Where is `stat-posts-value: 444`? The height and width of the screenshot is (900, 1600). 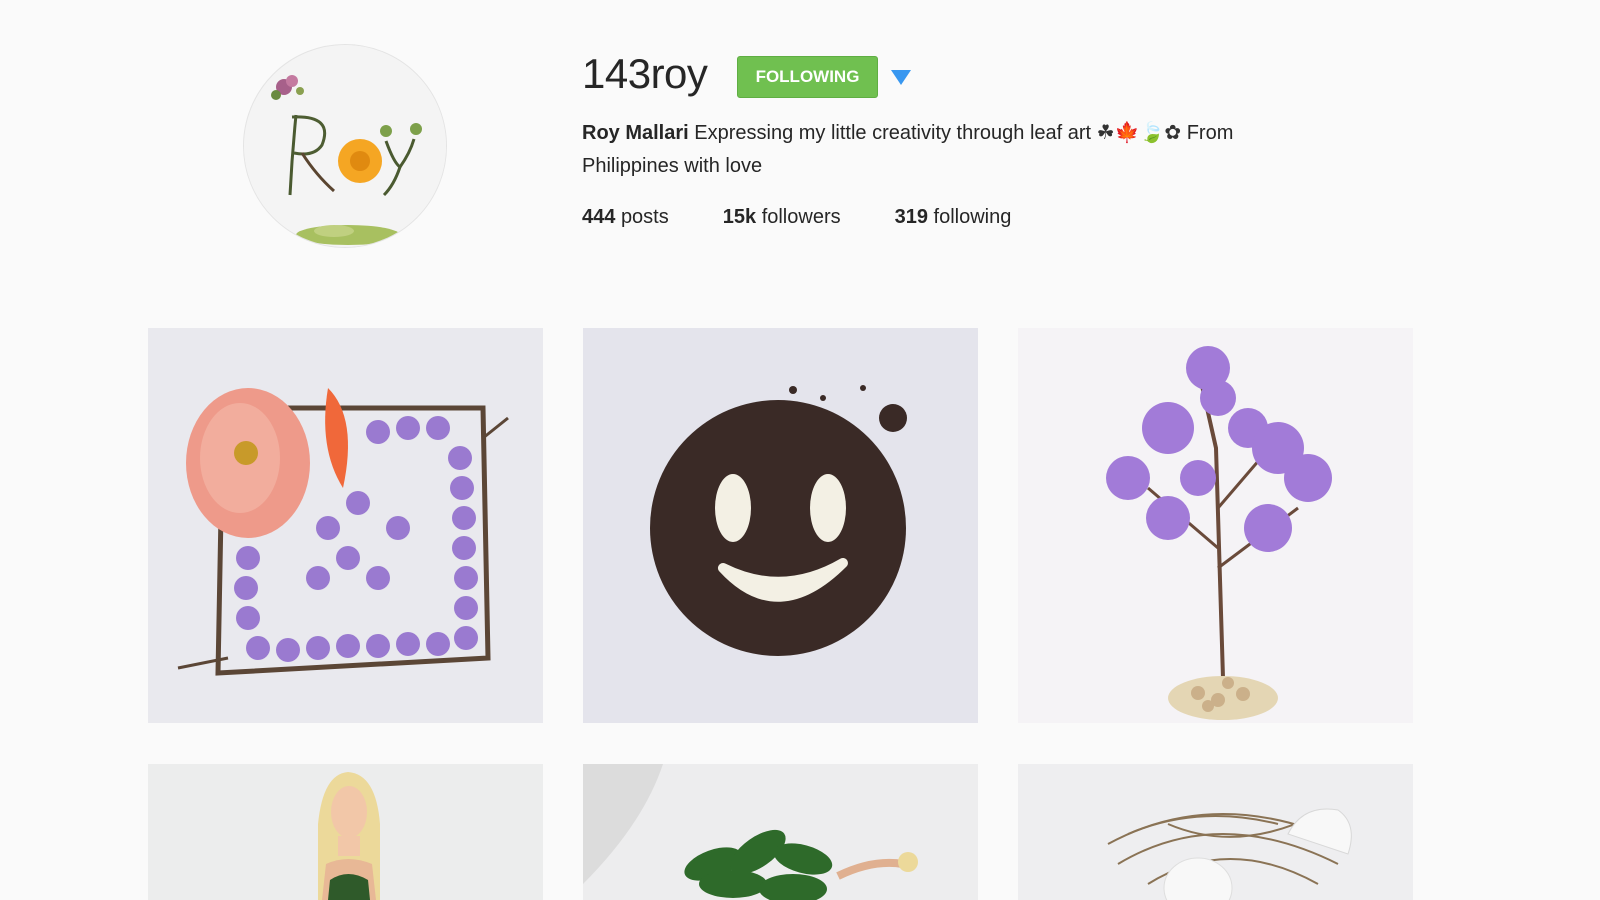 stat-posts-value: 444 is located at coordinates (599, 217).